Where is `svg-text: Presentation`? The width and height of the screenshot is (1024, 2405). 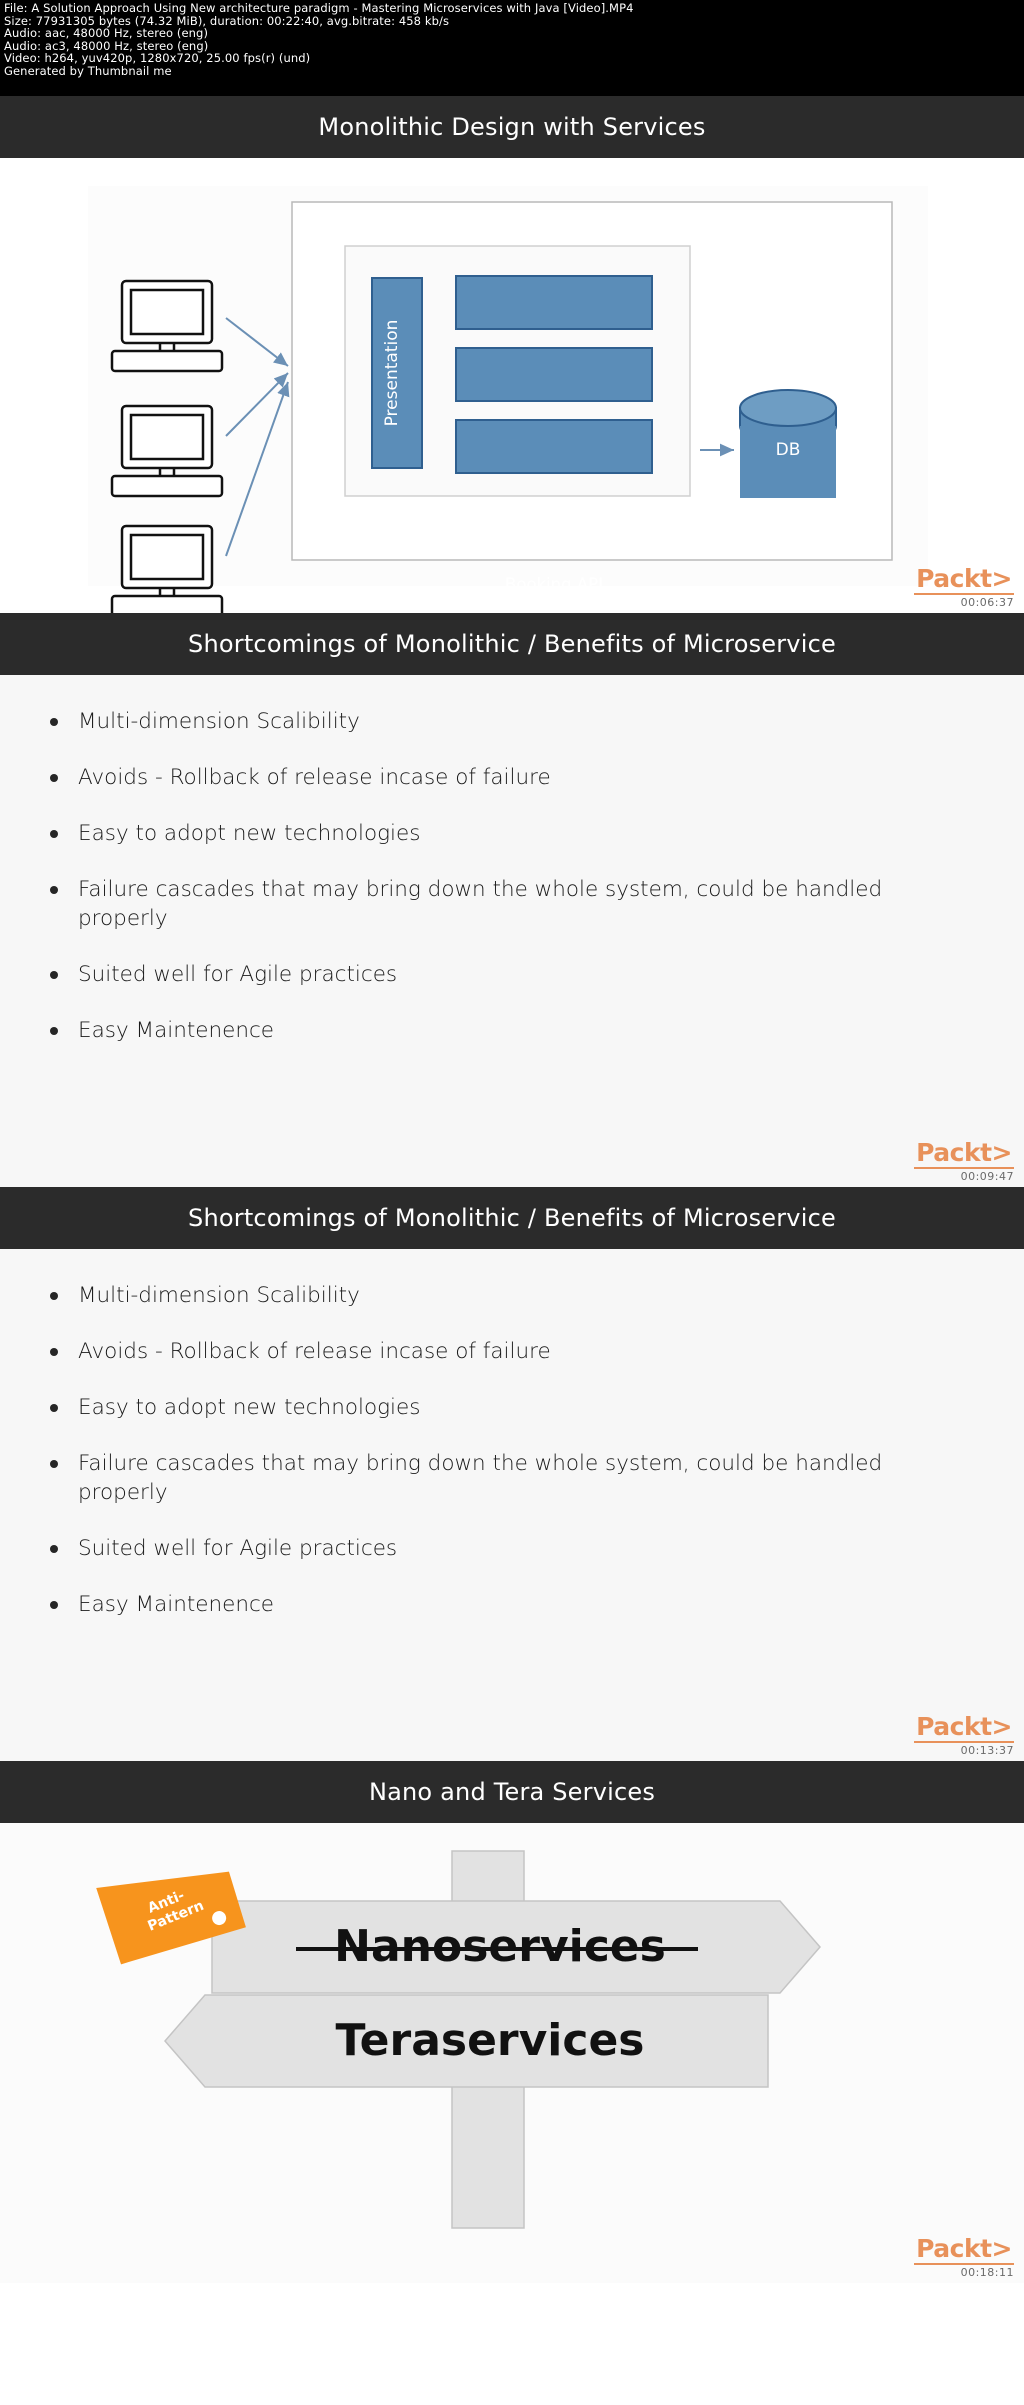
svg-text: Presentation is located at coordinates (392, 373).